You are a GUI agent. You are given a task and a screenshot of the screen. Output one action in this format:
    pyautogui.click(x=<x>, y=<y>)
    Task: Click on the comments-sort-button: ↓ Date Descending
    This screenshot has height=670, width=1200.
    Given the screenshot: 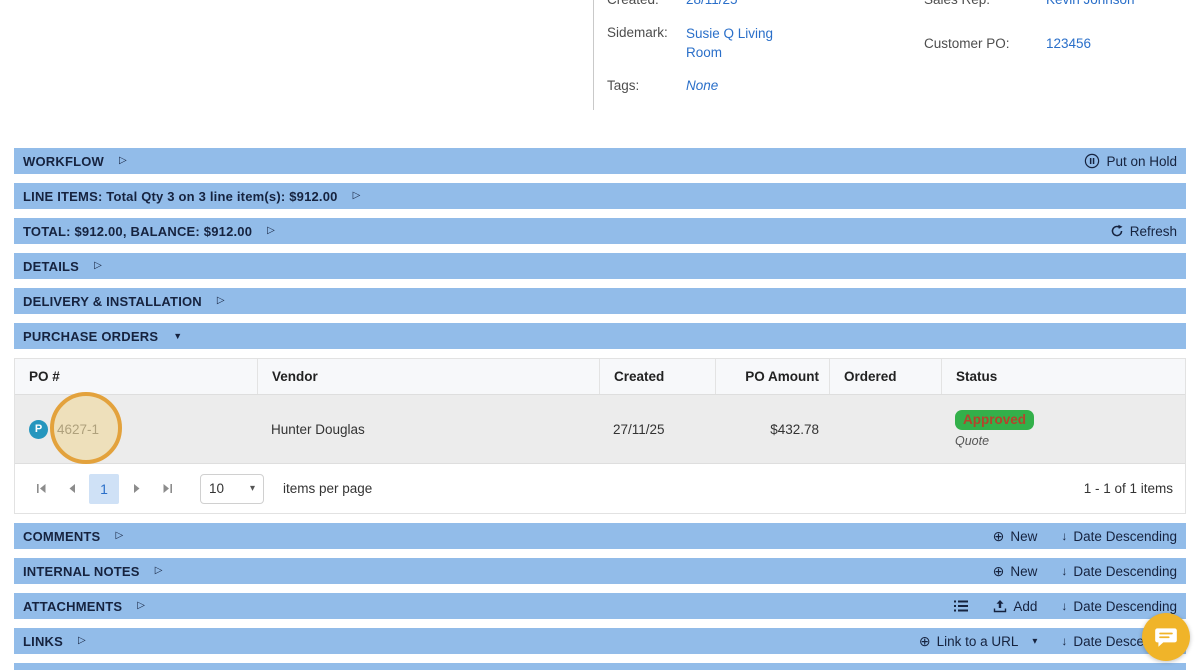 What is the action you would take?
    pyautogui.click(x=1119, y=536)
    